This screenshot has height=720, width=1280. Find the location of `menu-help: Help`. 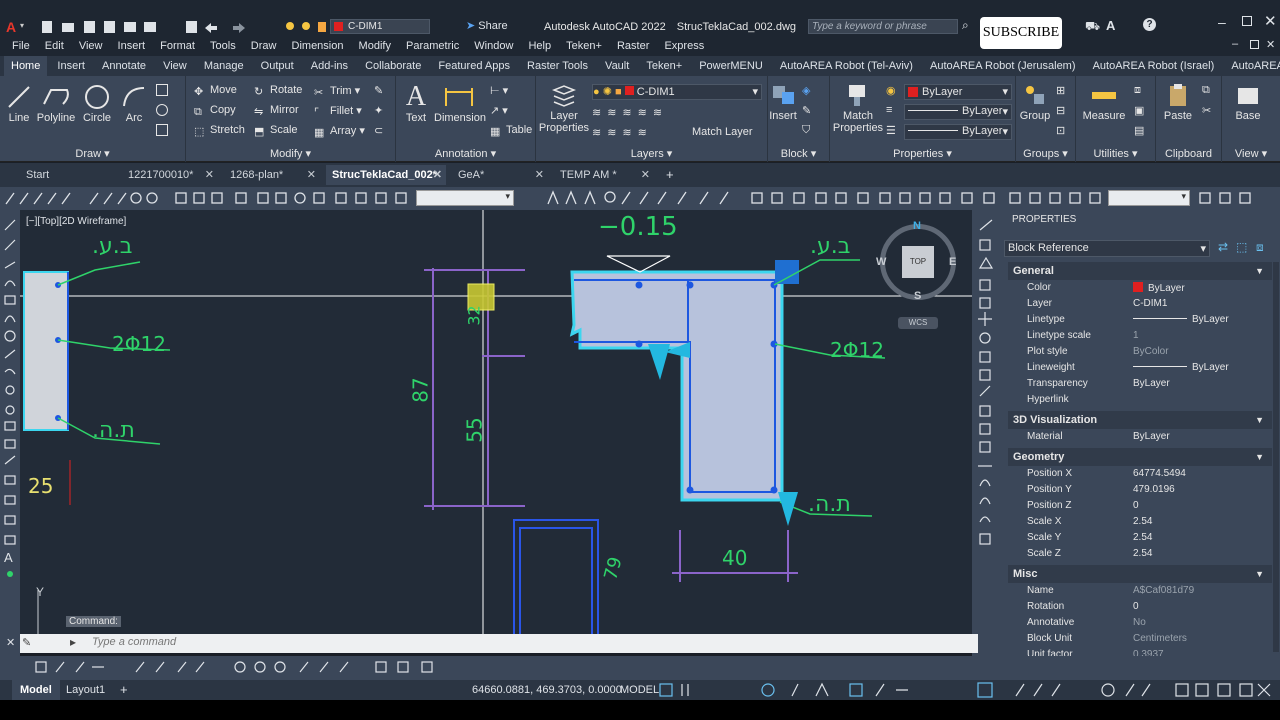

menu-help: Help is located at coordinates (539, 46).